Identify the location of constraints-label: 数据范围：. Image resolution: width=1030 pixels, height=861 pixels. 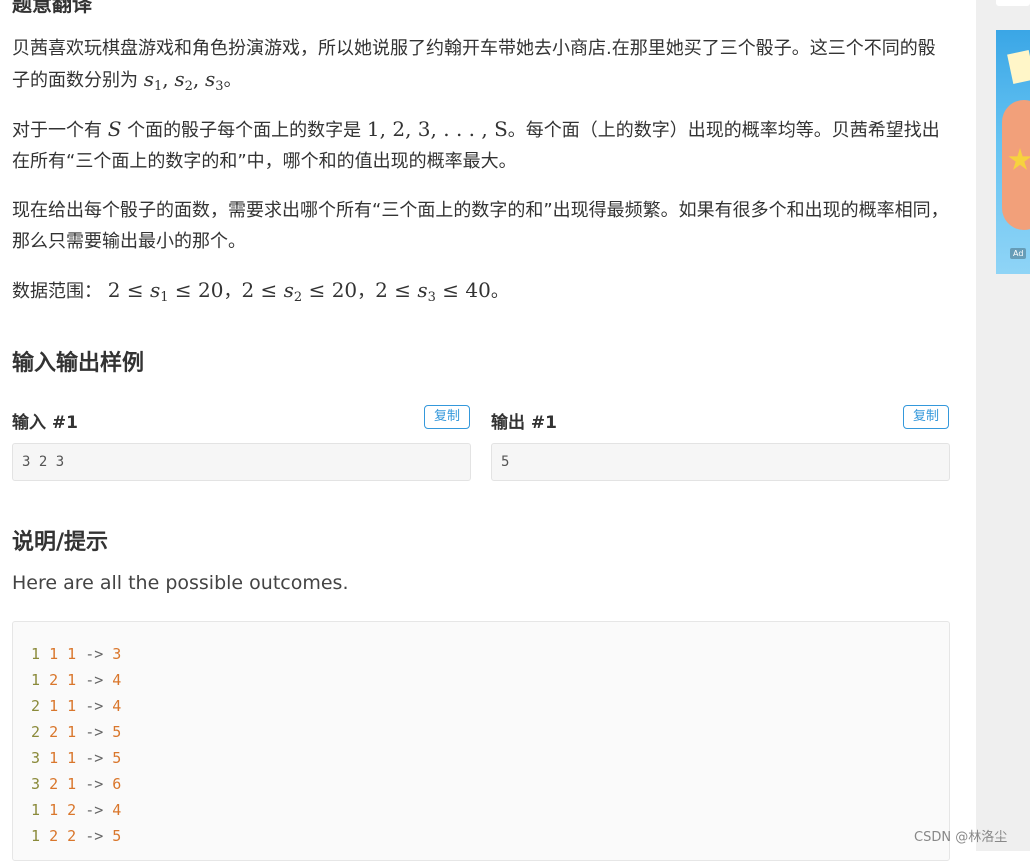
(57, 291).